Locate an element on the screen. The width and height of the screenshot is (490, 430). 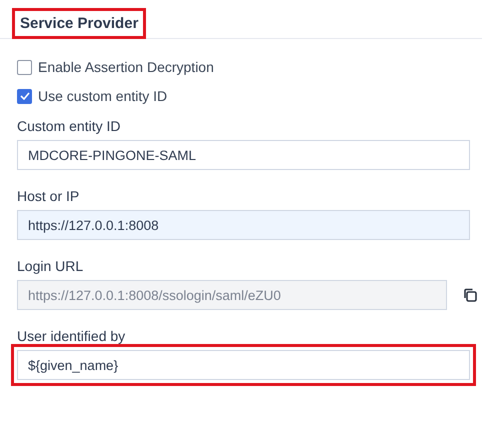
checkbox-label: Enable Assertion Decryption is located at coordinates (126, 67).